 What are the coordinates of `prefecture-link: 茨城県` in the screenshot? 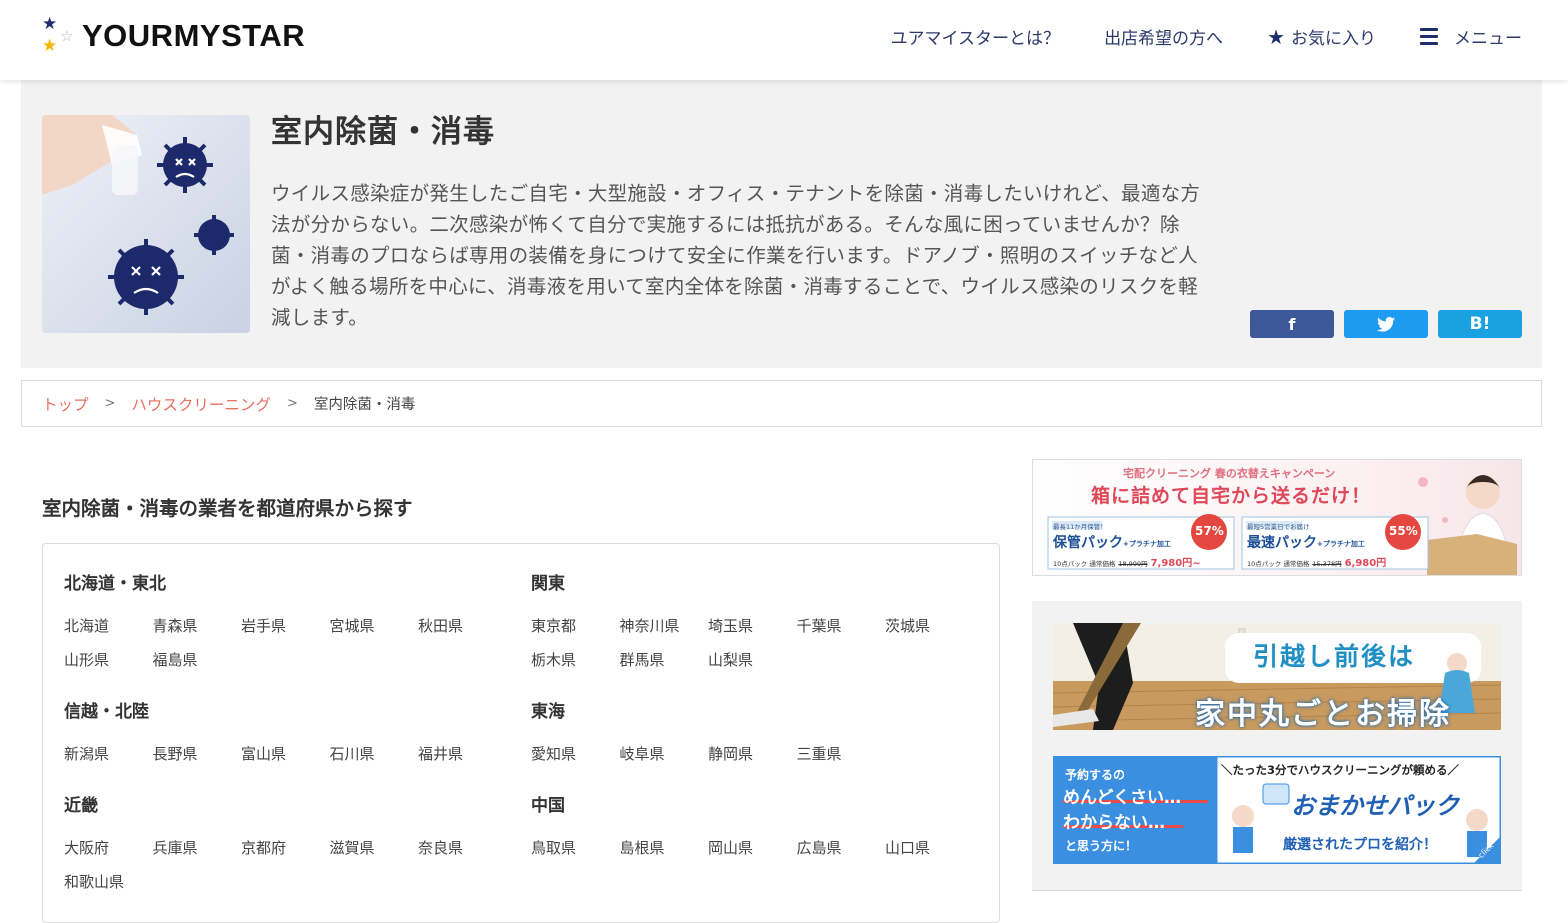 It's located at (929, 625).